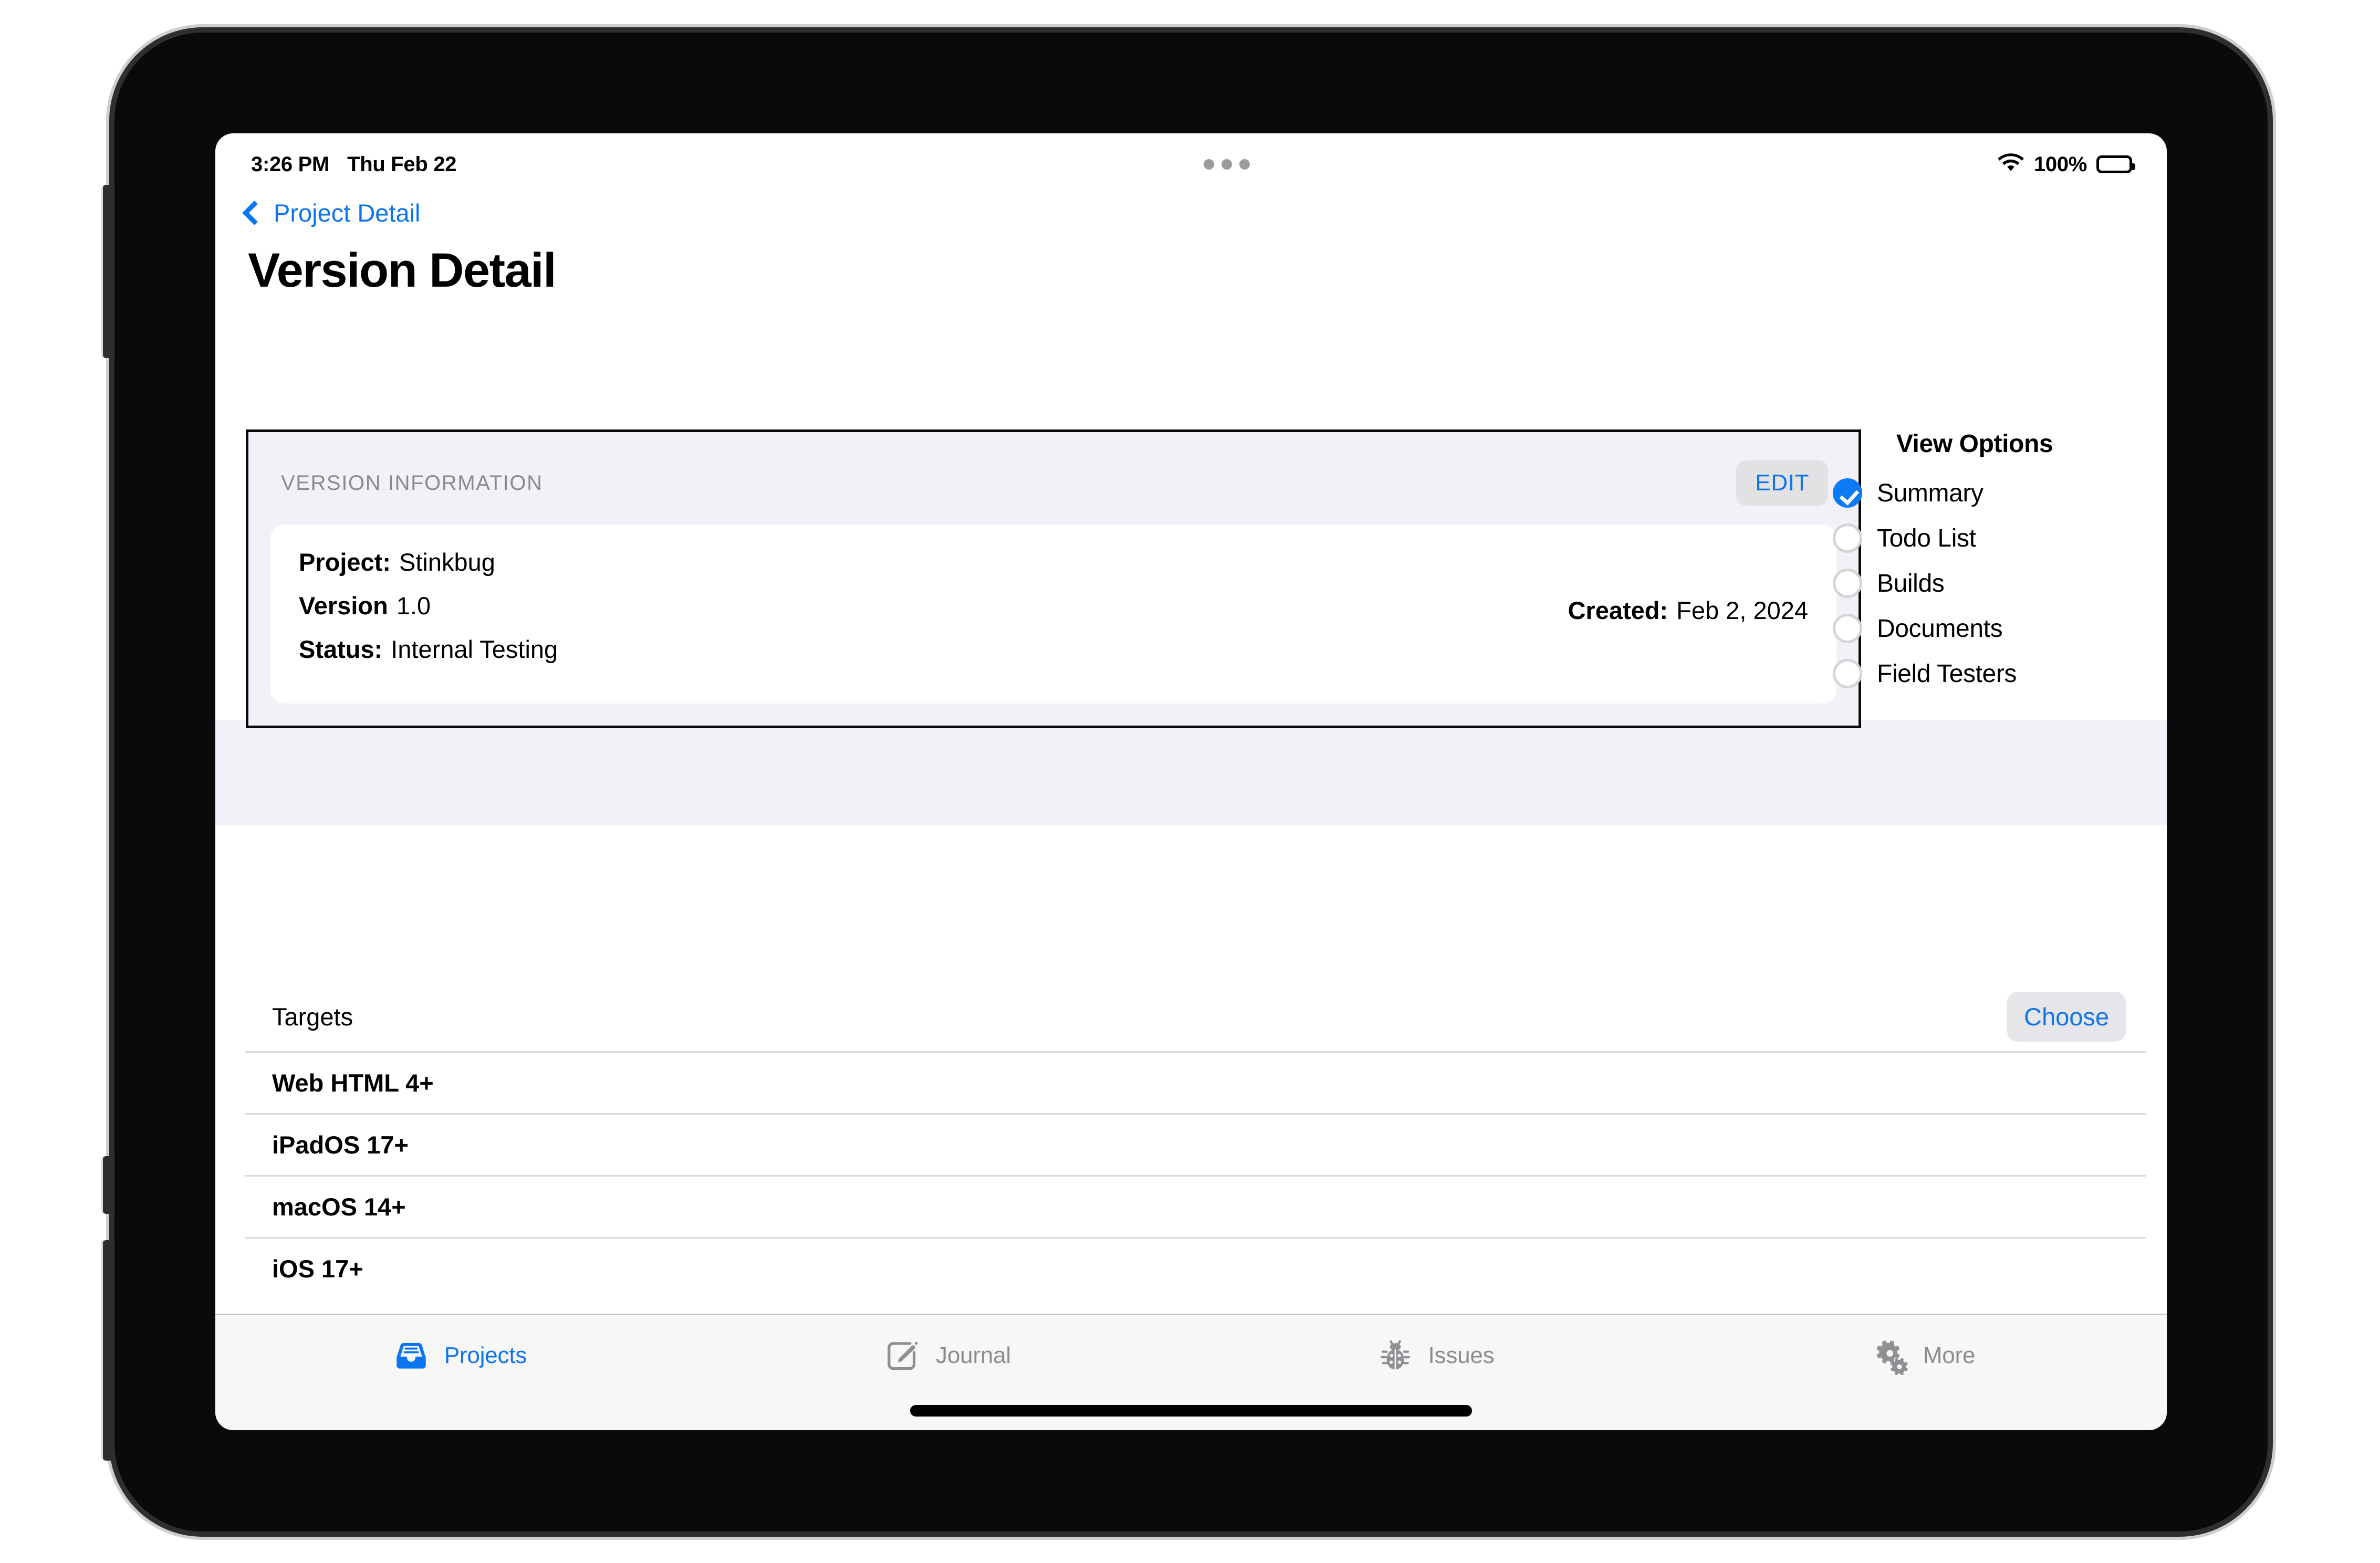  I want to click on battery-full-icon, so click(2115, 164).